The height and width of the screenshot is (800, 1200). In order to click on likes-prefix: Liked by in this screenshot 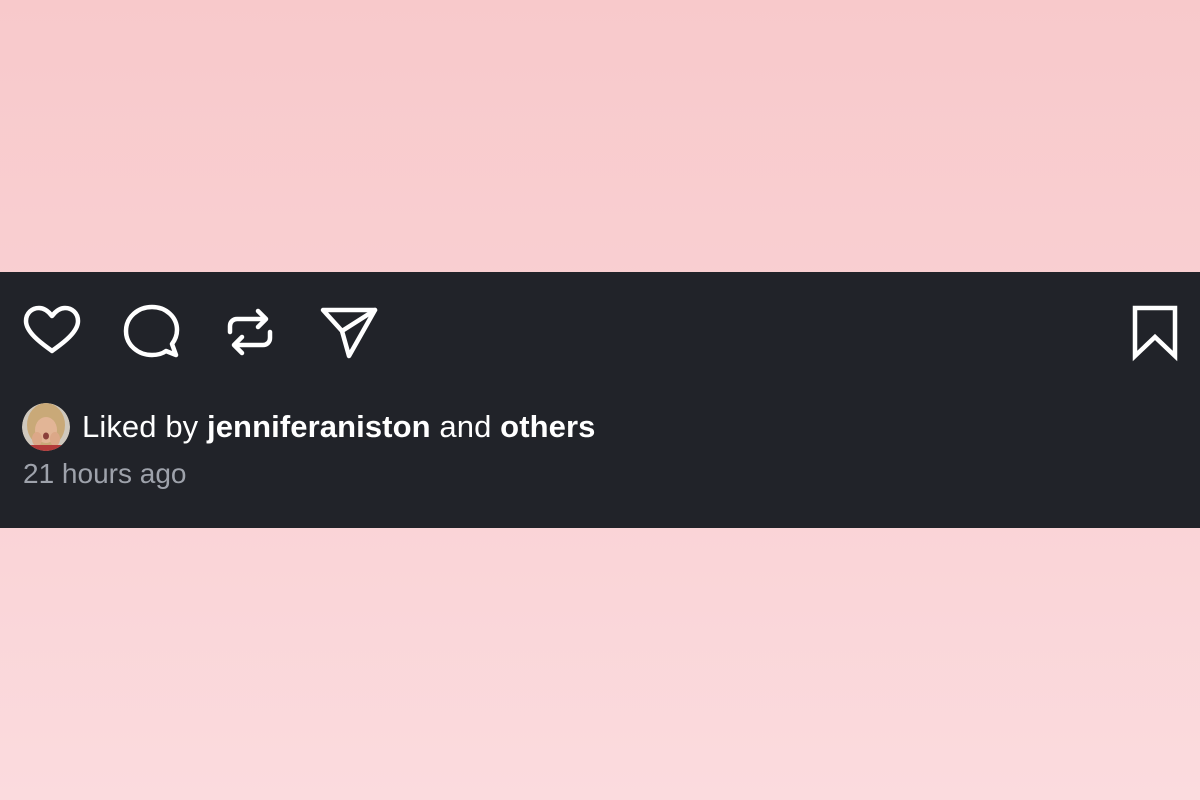, I will do `click(140, 426)`.